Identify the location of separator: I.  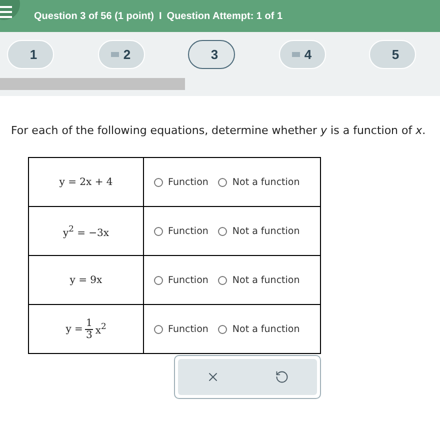
(160, 16).